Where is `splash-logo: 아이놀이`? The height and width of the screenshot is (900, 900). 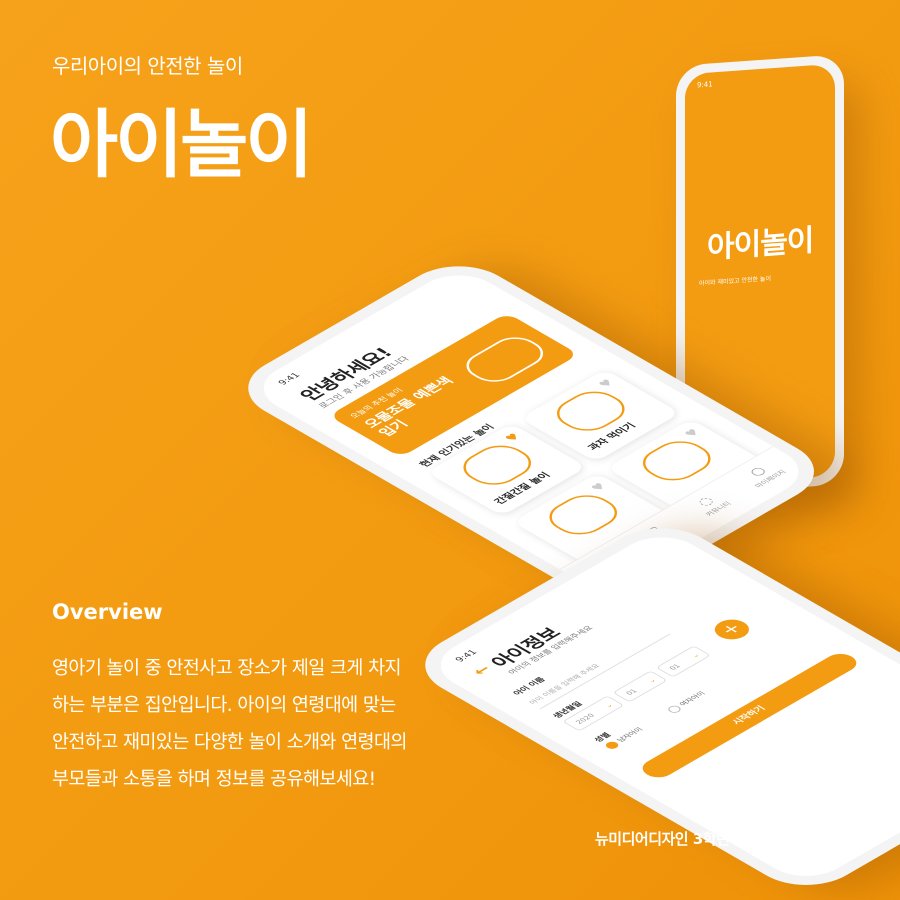
splash-logo: 아이놀이 is located at coordinates (760, 244).